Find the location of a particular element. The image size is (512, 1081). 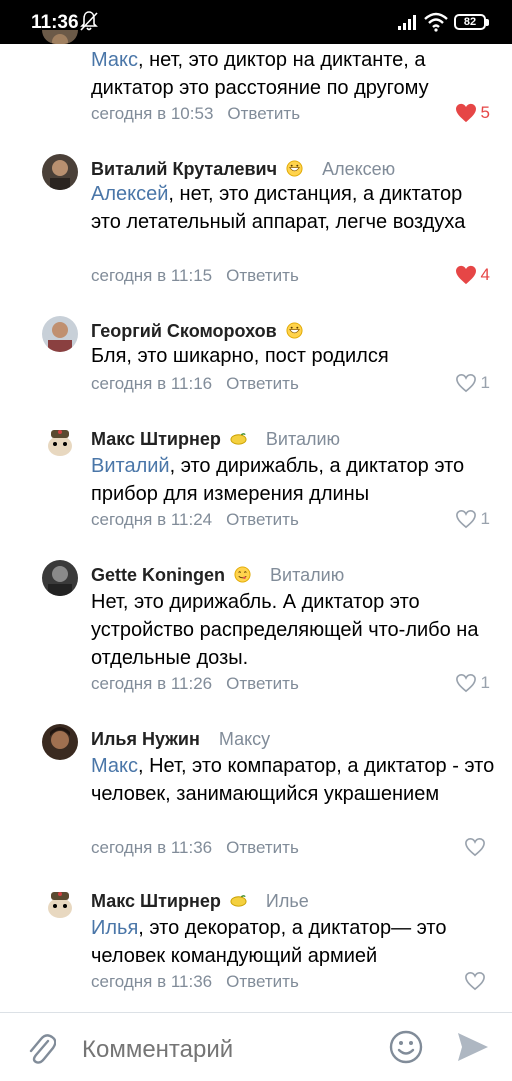

mention-link: Алексей is located at coordinates (129, 194).